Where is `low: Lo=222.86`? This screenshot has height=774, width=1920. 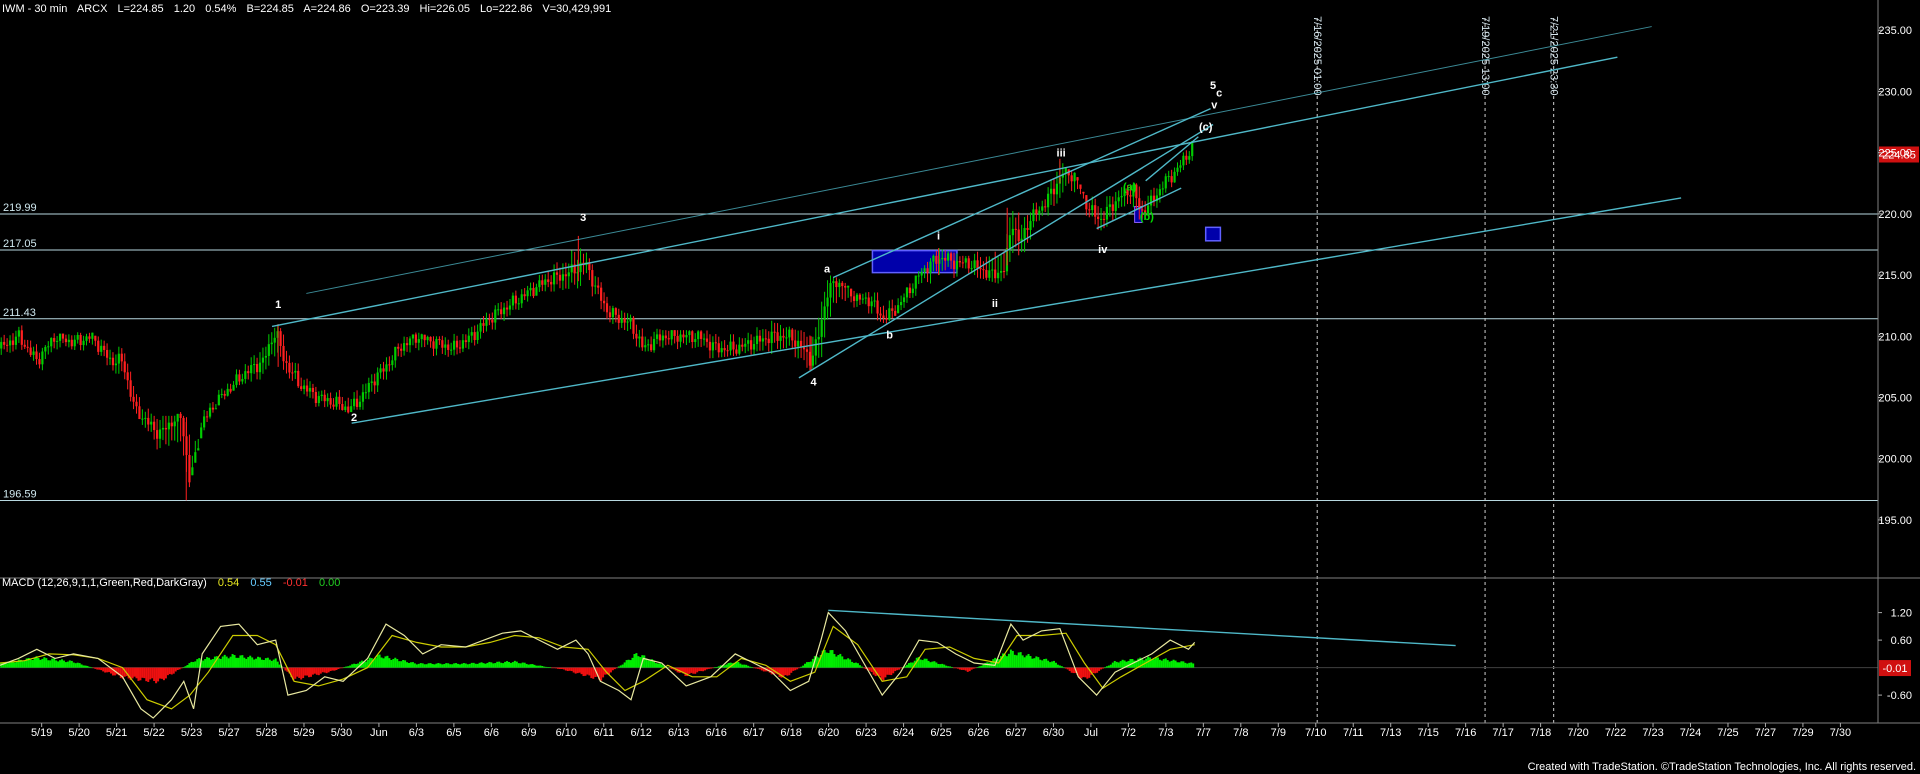
low: Lo=222.86 is located at coordinates (506, 9).